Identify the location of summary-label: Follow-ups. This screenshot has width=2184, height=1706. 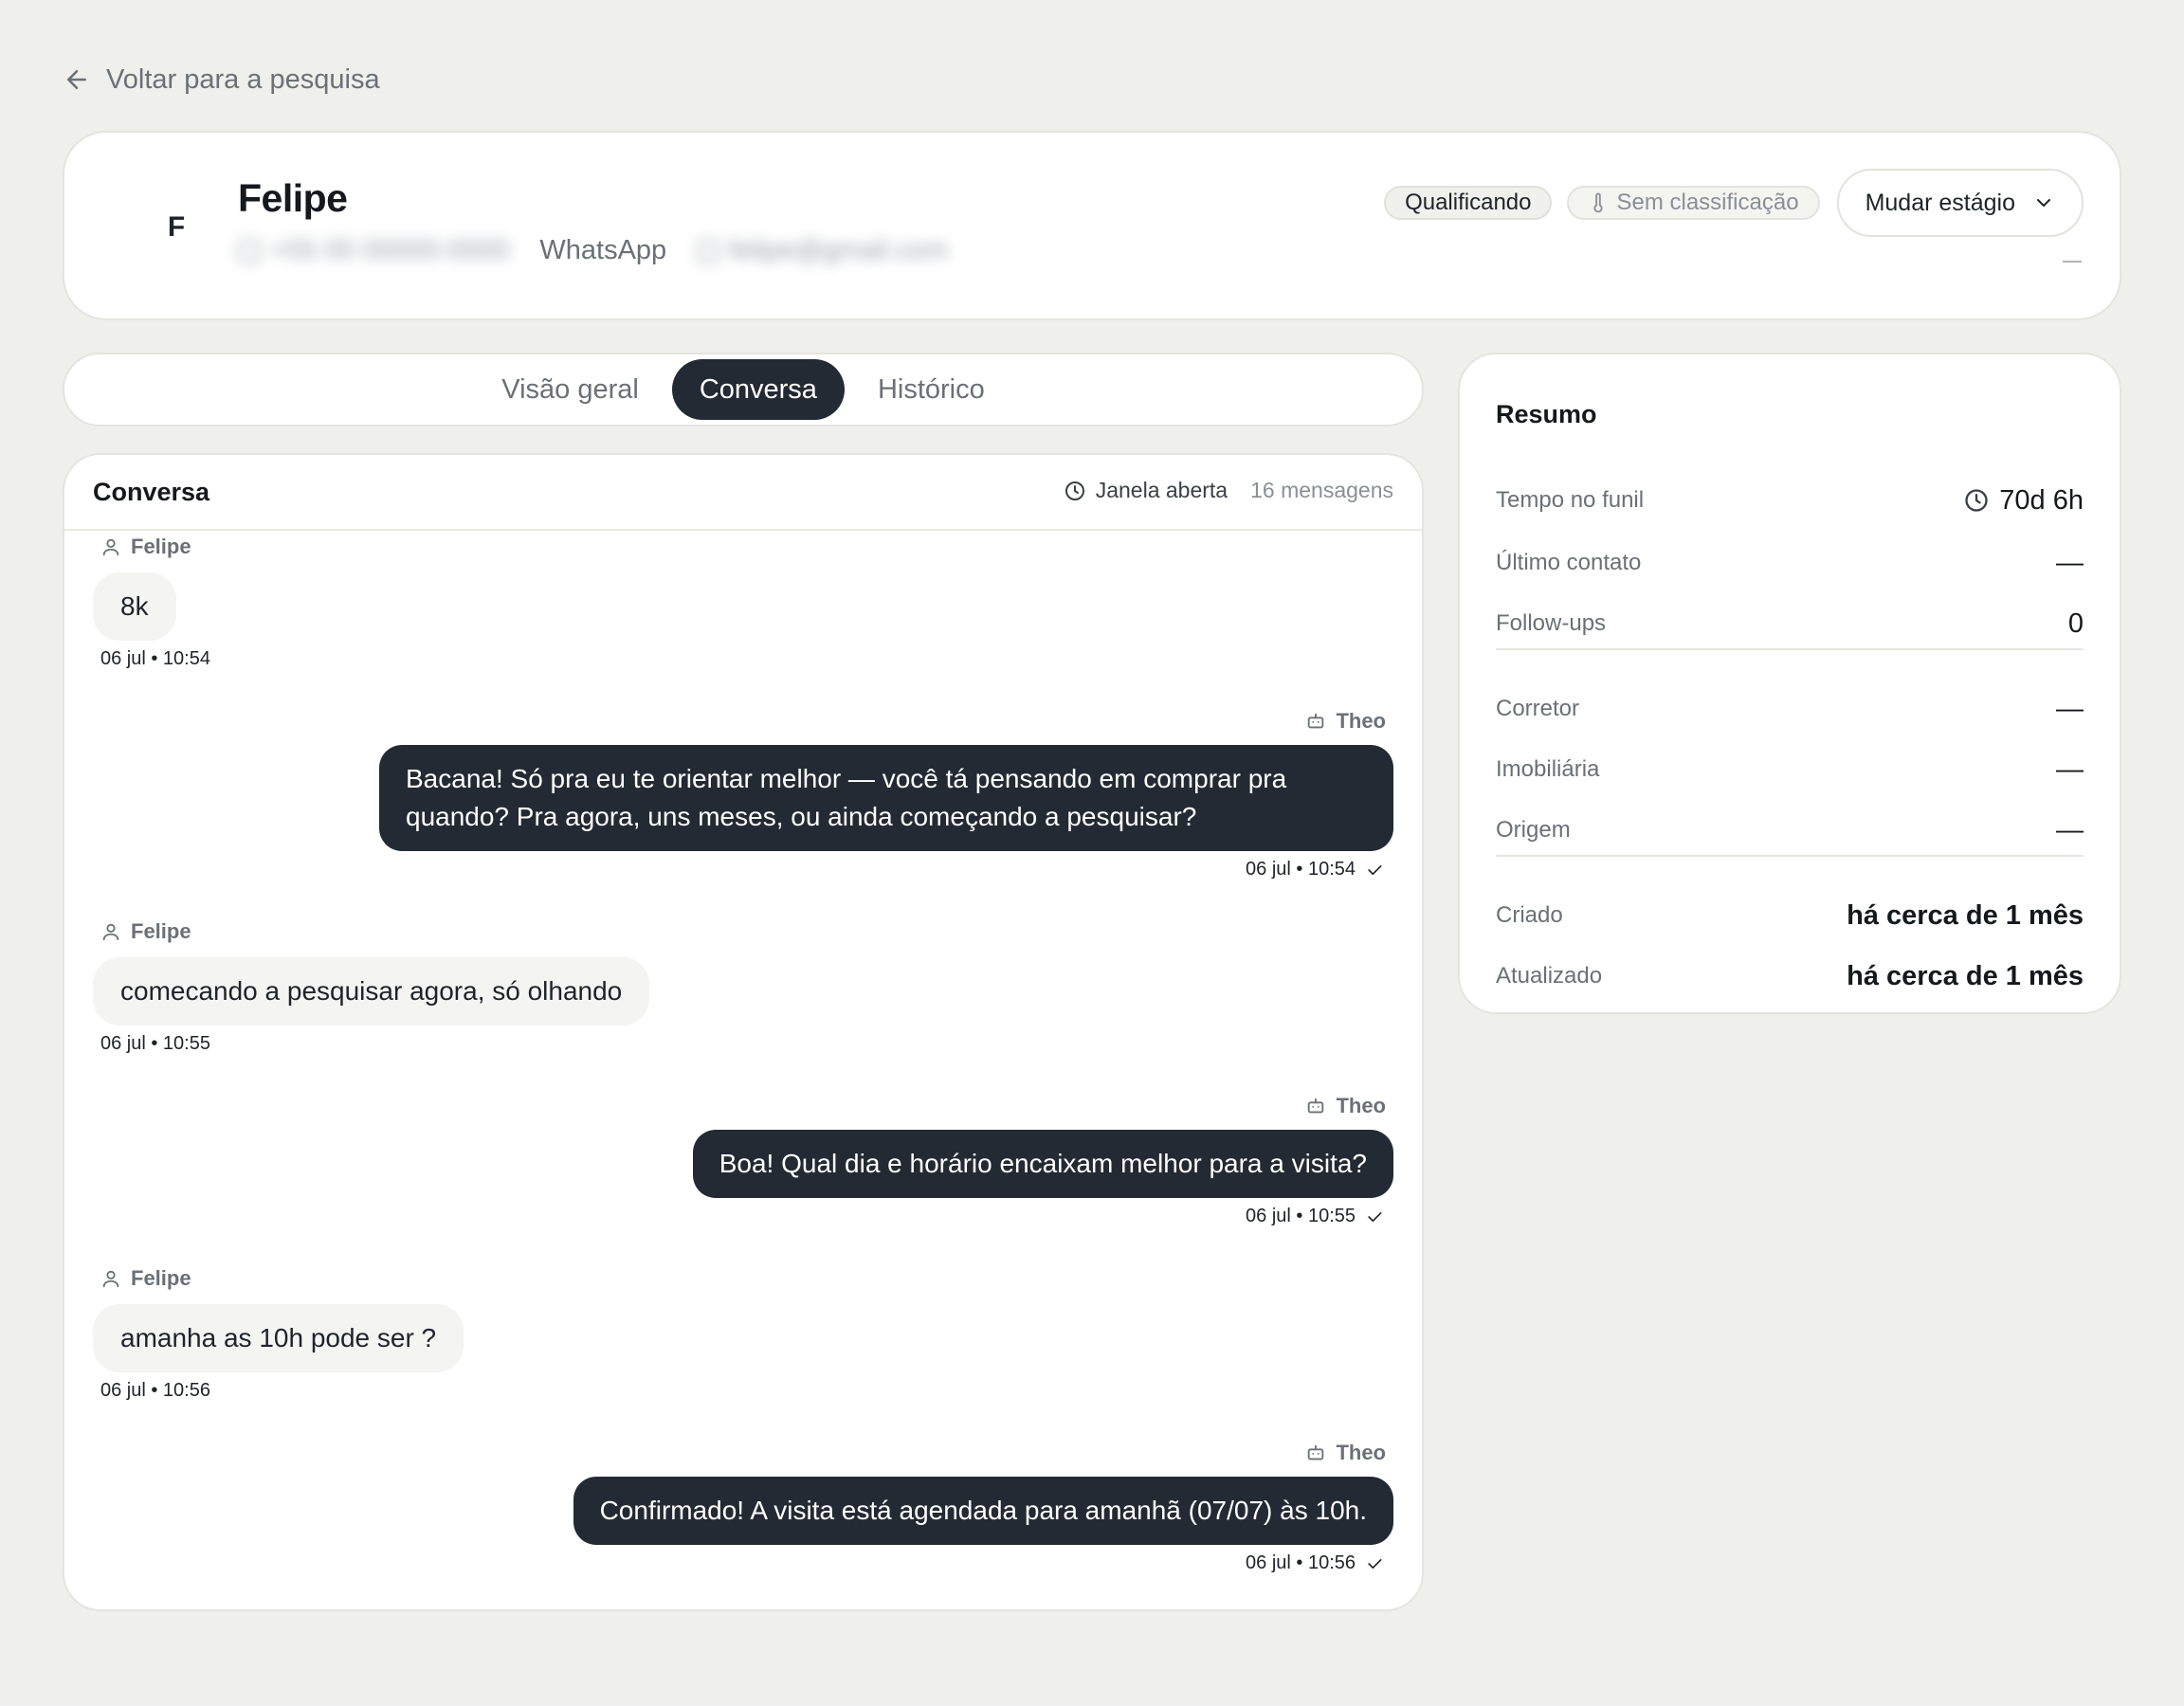
(1551, 623).